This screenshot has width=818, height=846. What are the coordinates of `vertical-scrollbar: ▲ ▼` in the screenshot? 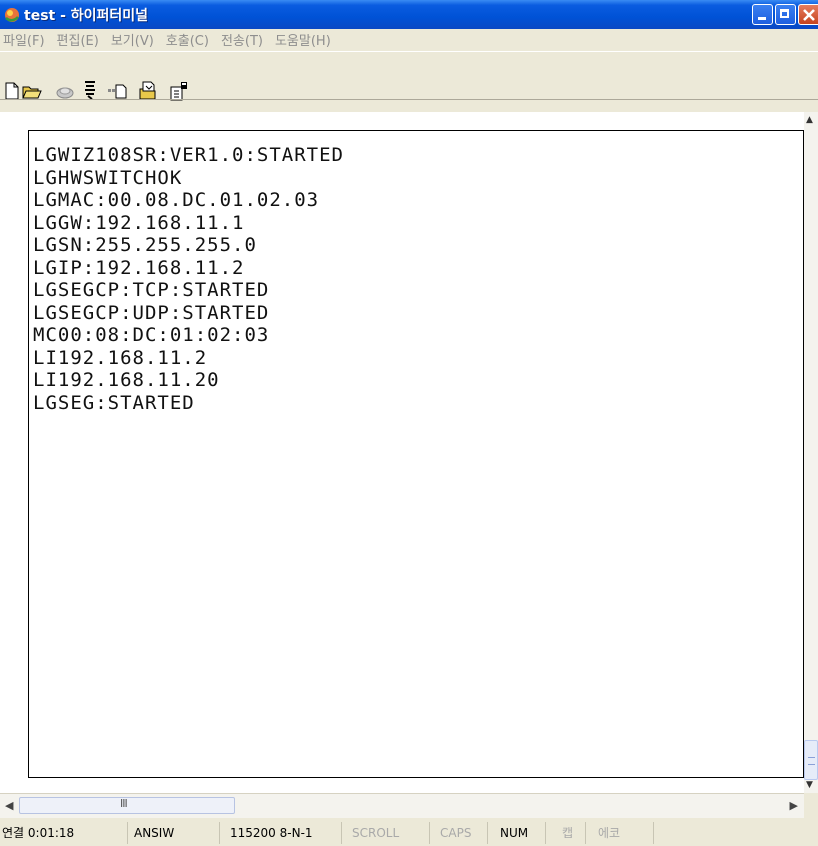 It's located at (811, 452).